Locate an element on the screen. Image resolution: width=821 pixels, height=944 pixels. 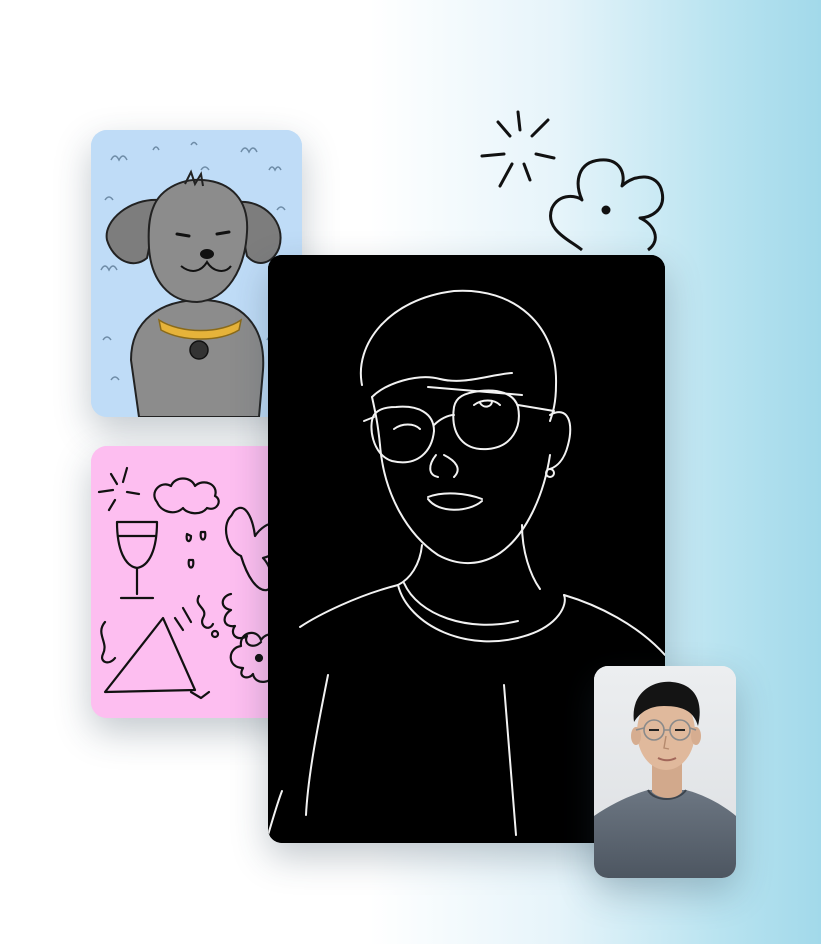
flower-icon is located at coordinates (607, 205).